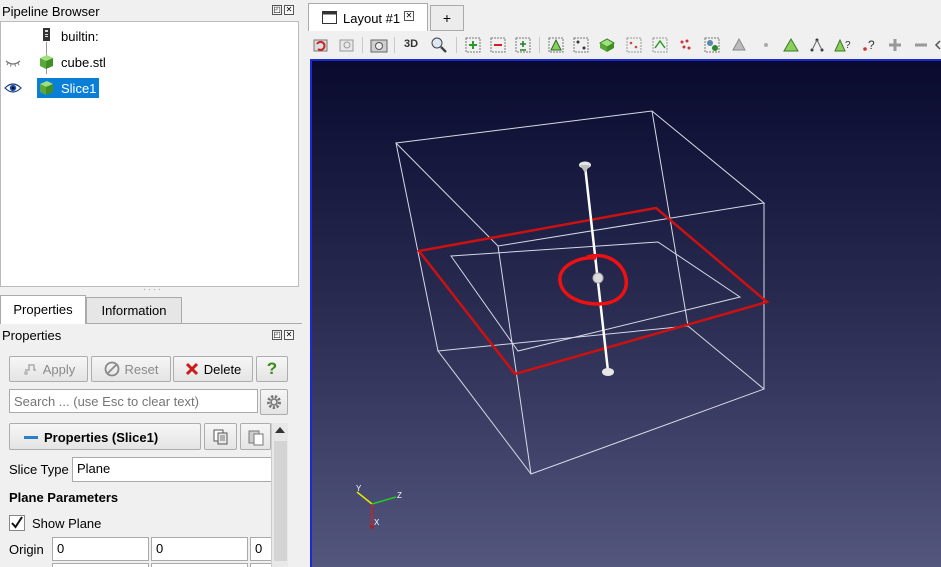 This screenshot has width=941, height=567. Describe the element at coordinates (623, 45) in the screenshot. I see `view-toolbar: 3D ? ?` at that location.